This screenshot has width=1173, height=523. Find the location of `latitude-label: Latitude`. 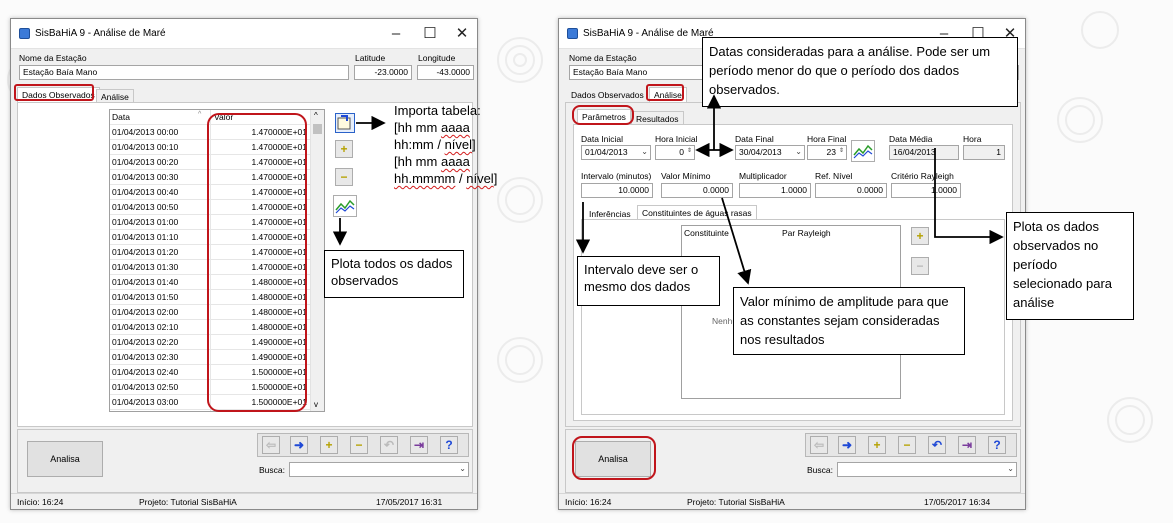

latitude-label: Latitude is located at coordinates (370, 58).